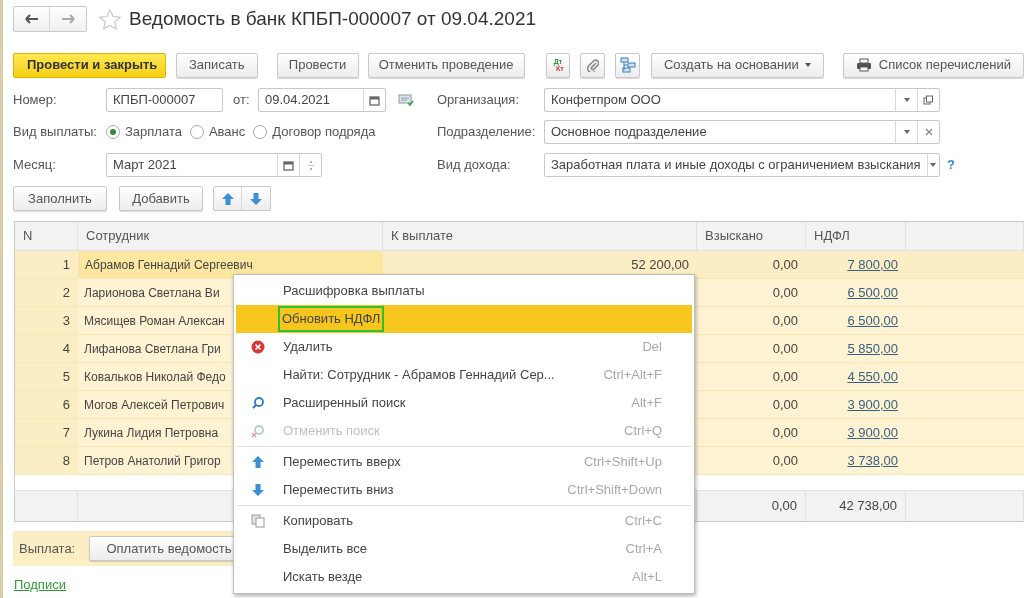 The height and width of the screenshot is (598, 1024). What do you see at coordinates (643, 521) in the screenshot?
I see `shortcut-label: Ctrl+C` at bounding box center [643, 521].